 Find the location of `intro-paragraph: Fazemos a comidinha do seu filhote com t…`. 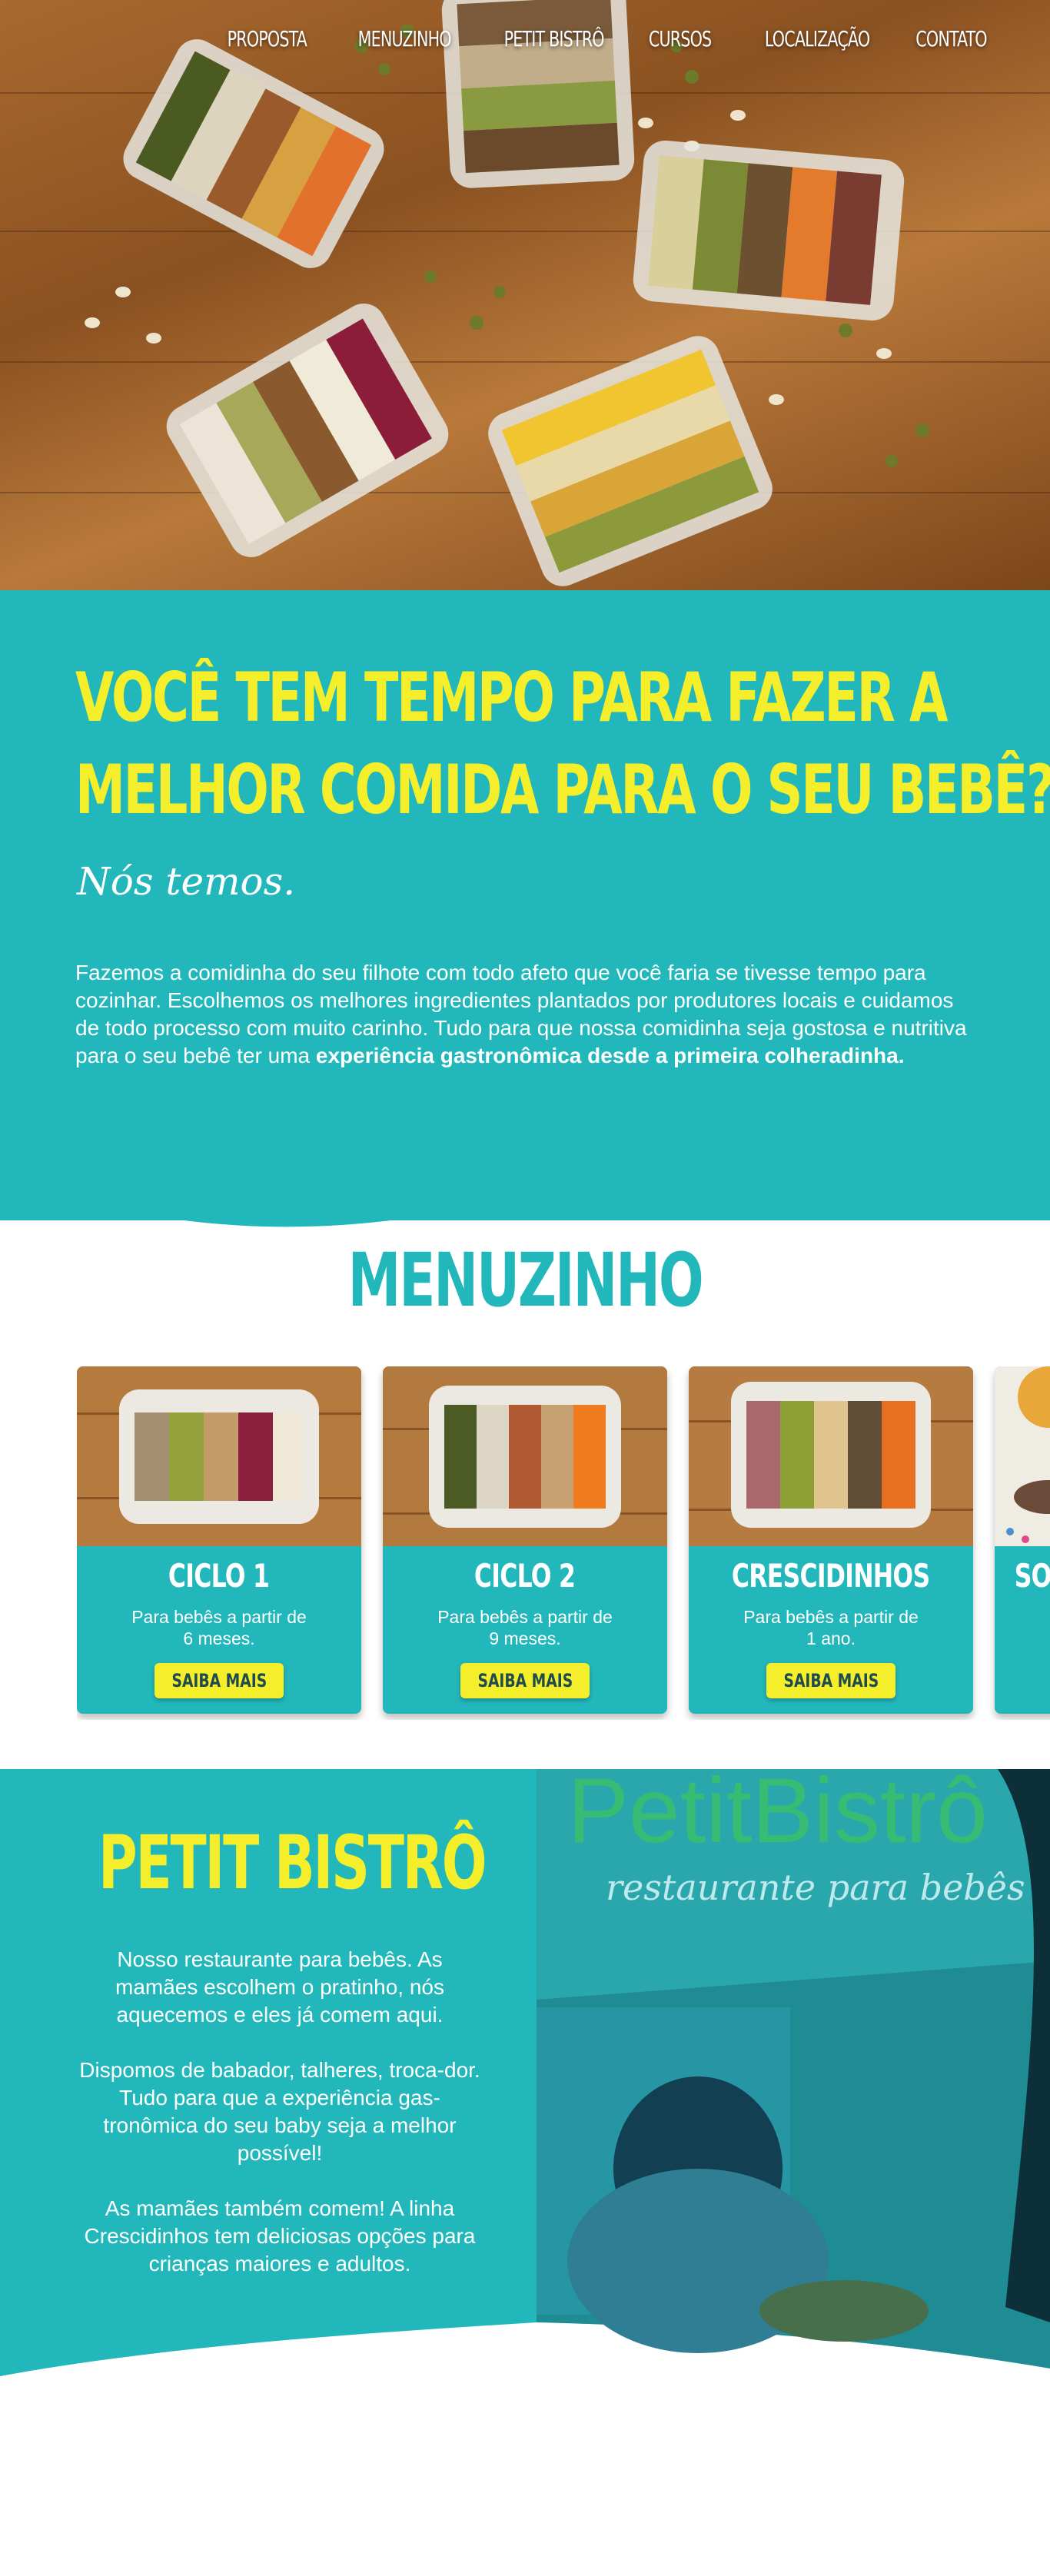

intro-paragraph: Fazemos a comidinha do seu filhote com t… is located at coordinates (525, 1014).